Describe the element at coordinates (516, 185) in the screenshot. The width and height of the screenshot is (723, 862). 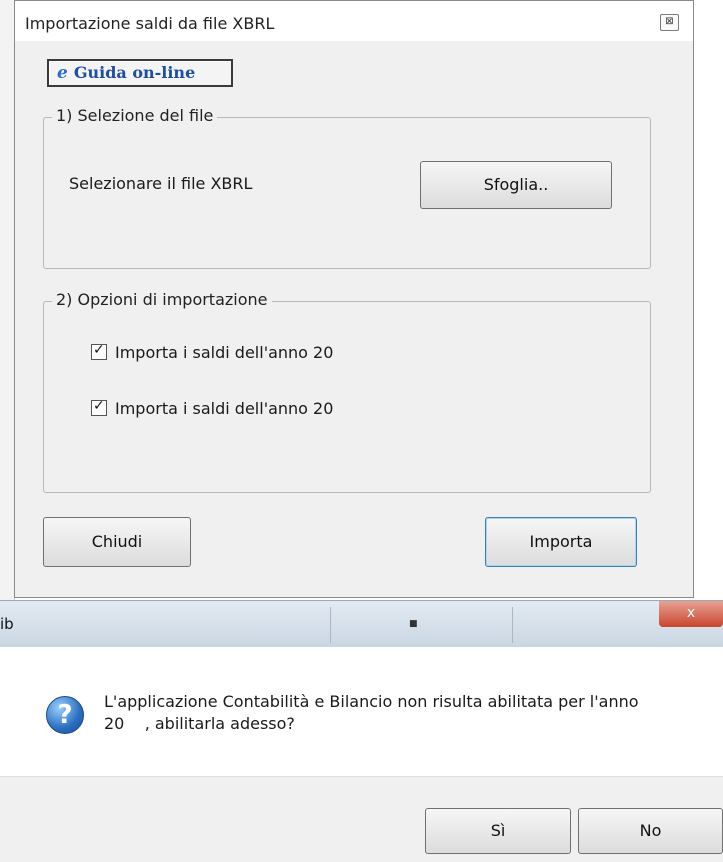
I see `browse-button: Sfoglia..` at that location.